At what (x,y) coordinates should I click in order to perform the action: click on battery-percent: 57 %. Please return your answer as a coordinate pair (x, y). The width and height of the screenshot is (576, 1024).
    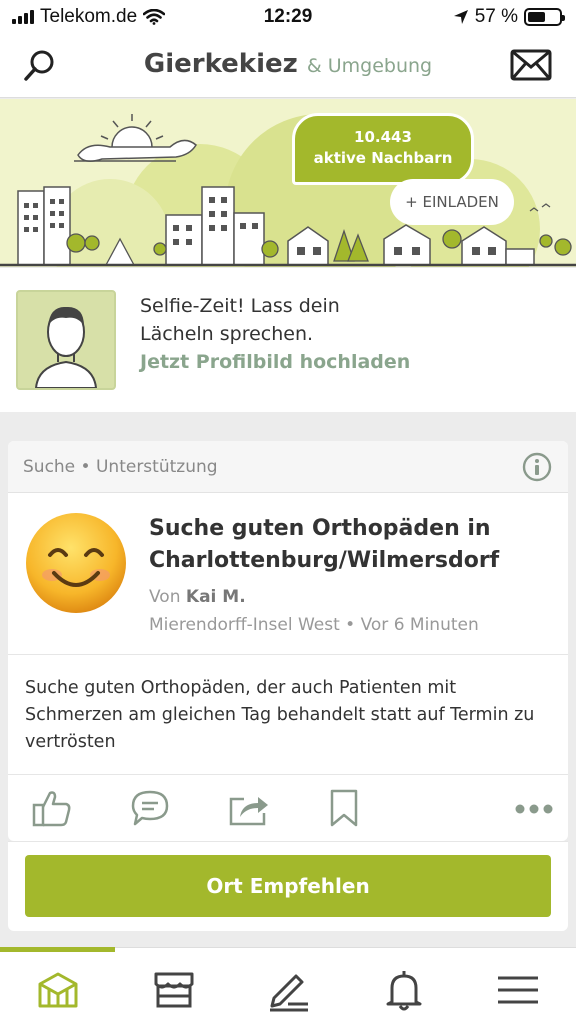
    Looking at the image, I should click on (496, 16).